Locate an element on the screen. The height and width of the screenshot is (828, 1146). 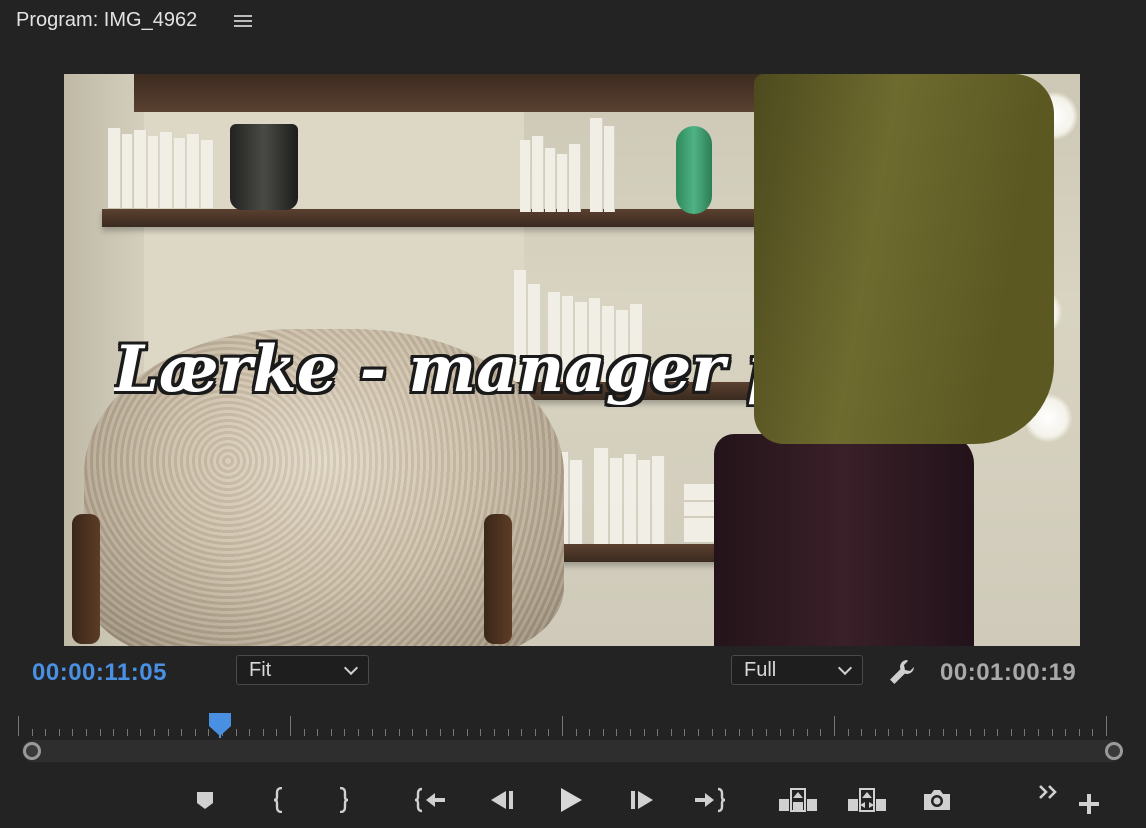
plus-icon is located at coordinates (1089, 804).